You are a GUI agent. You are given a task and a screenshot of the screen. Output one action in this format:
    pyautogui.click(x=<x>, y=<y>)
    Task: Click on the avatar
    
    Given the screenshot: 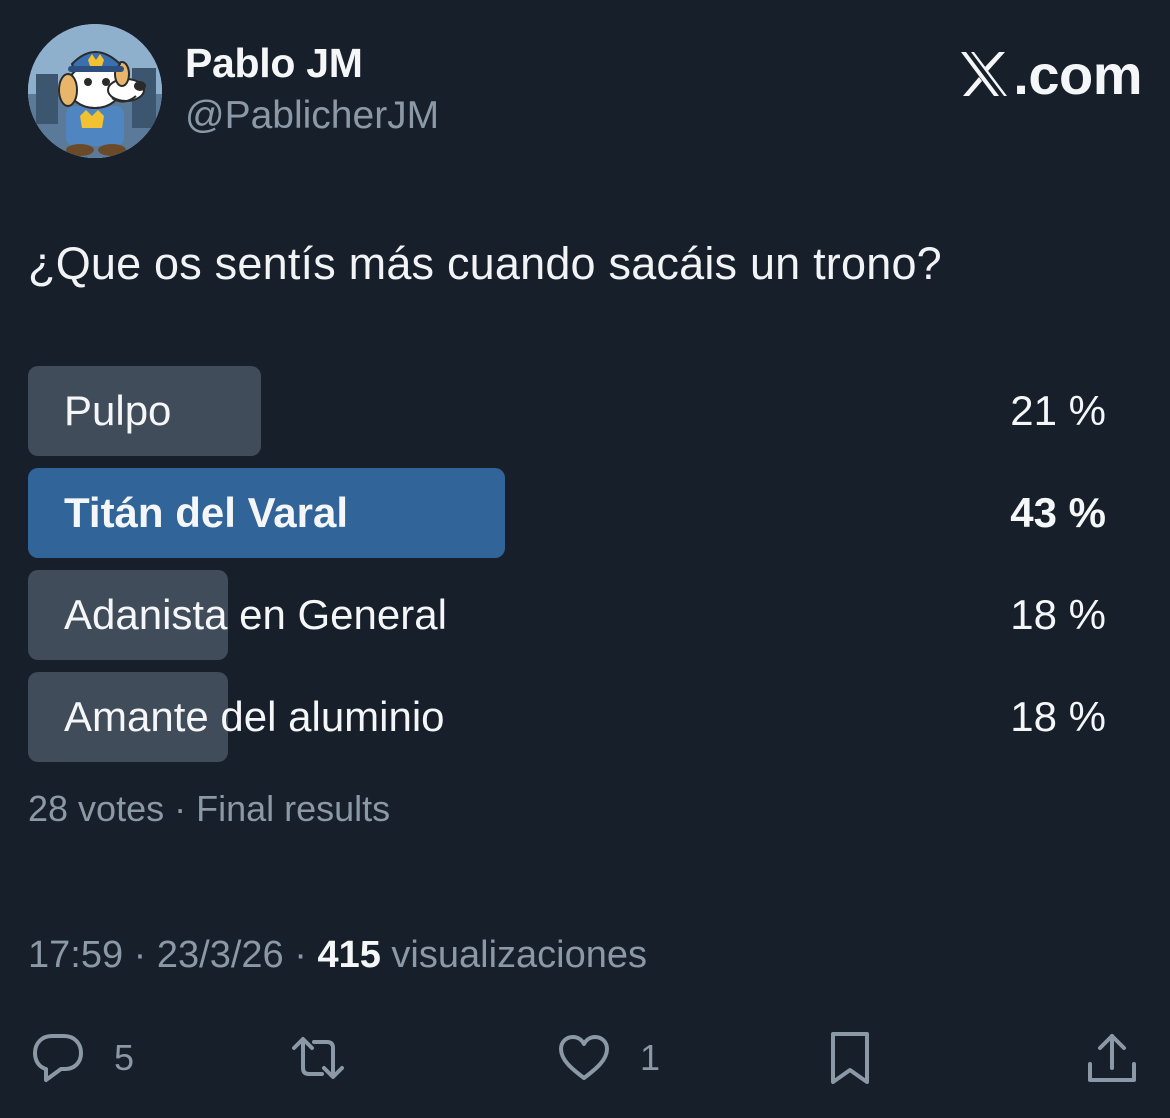 What is the action you would take?
    pyautogui.click(x=95, y=91)
    